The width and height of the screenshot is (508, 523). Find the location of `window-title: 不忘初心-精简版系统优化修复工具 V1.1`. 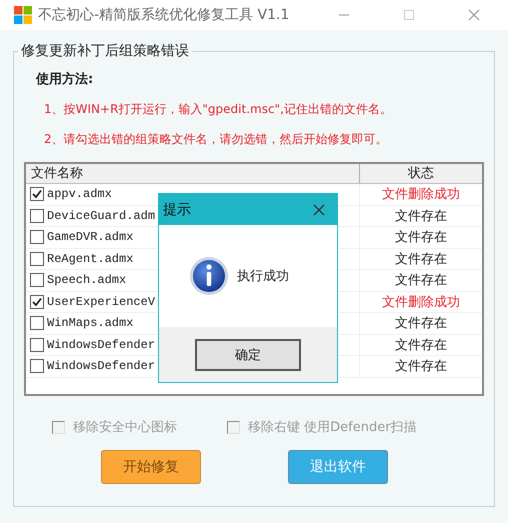

window-title: 不忘初心-精简版系统优化修复工具 V1.1 is located at coordinates (164, 15).